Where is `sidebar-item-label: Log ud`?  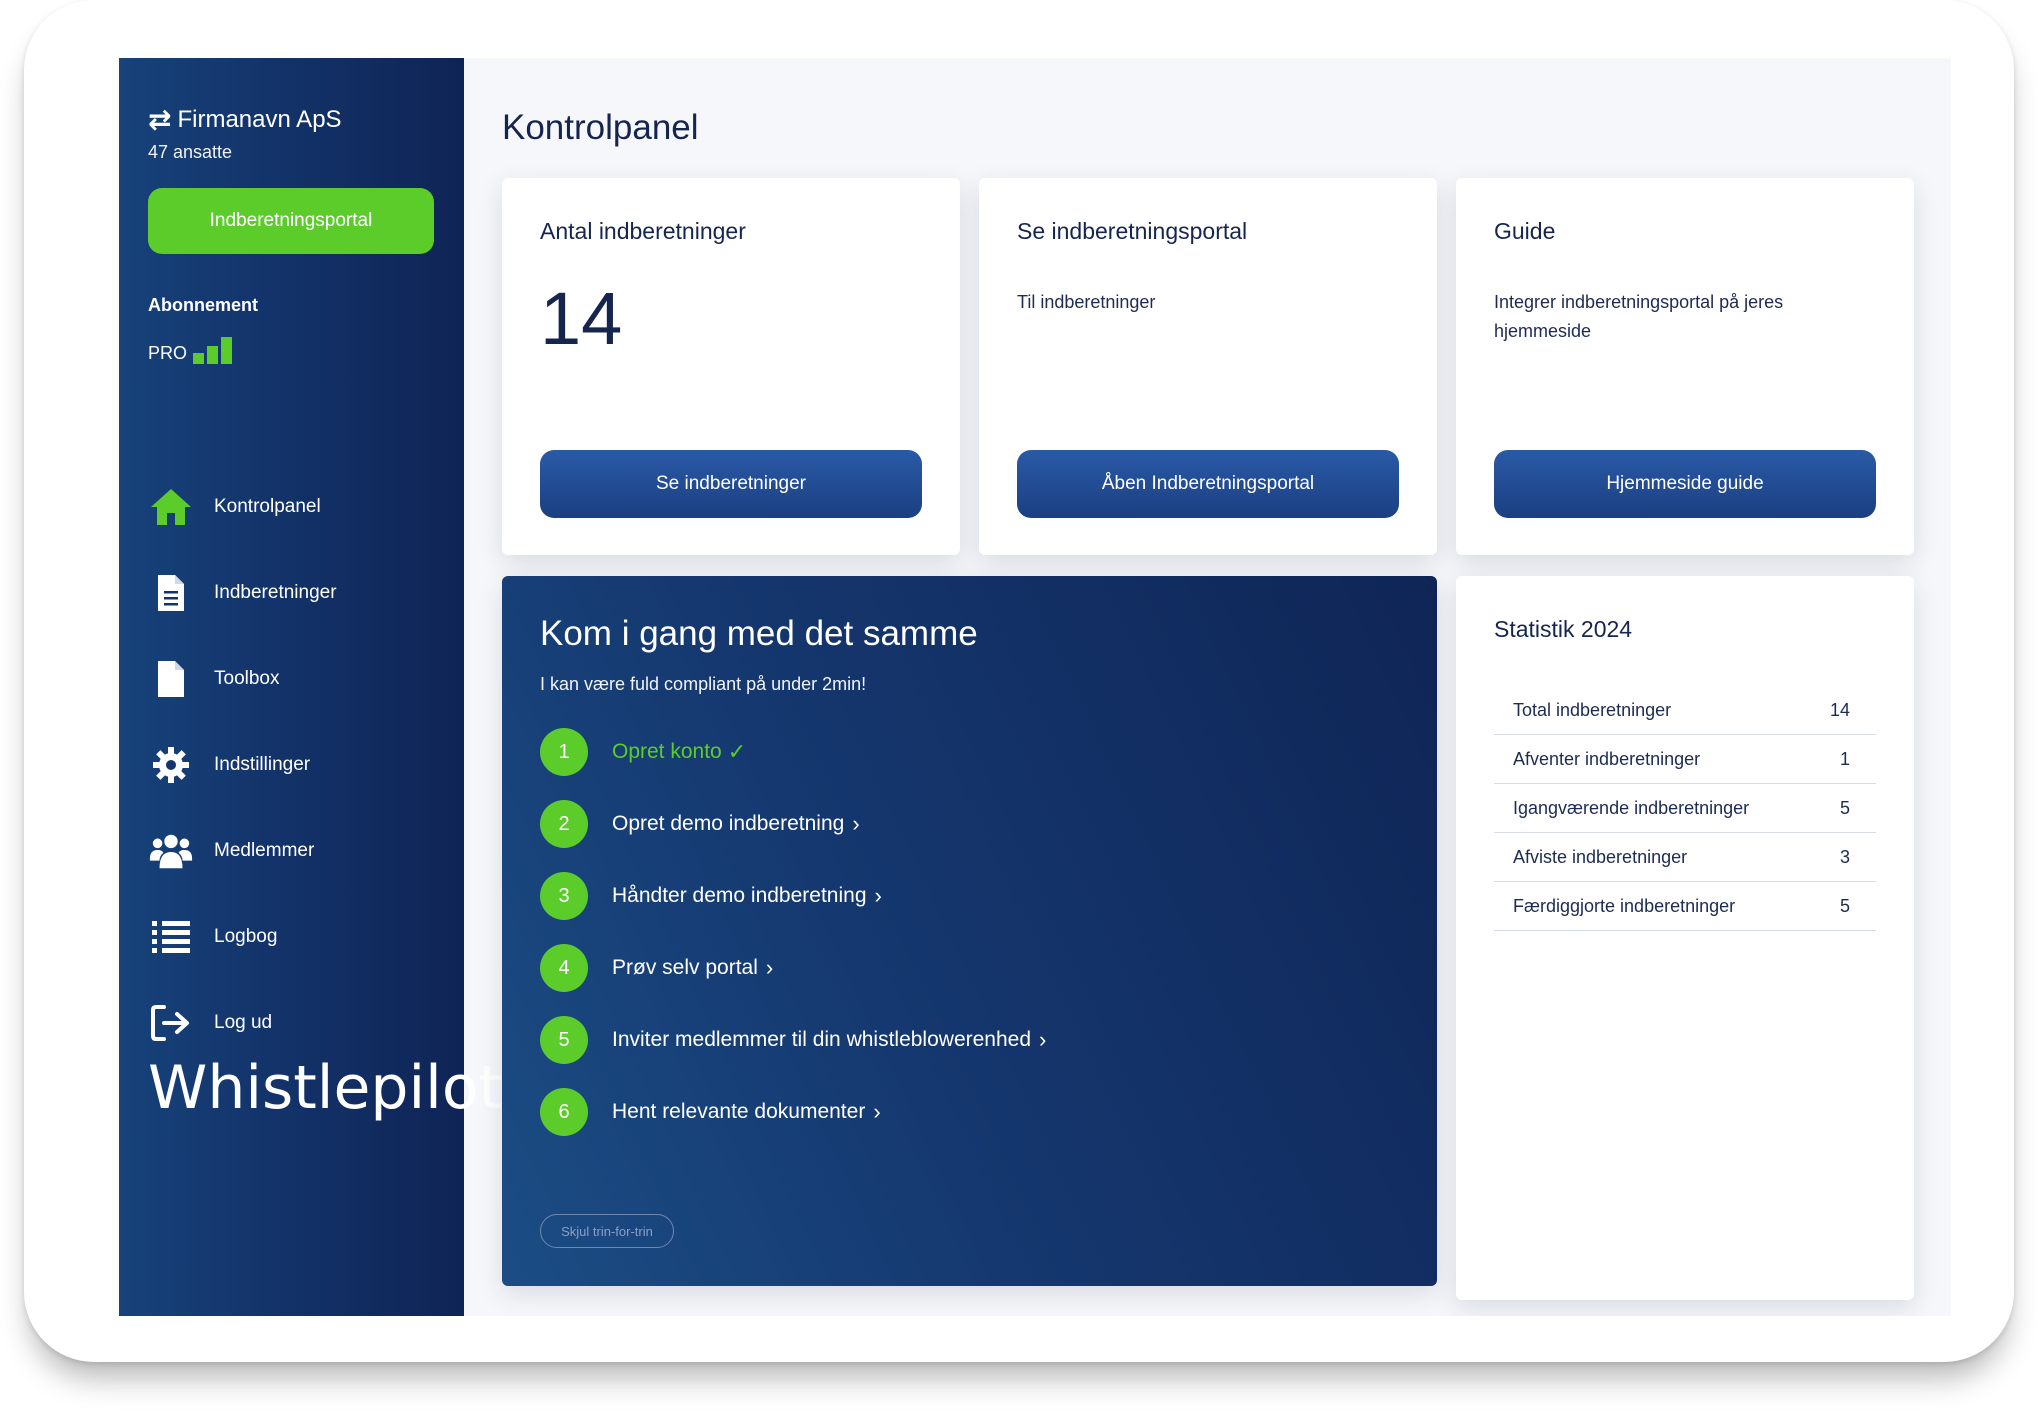 sidebar-item-label: Log ud is located at coordinates (243, 1022).